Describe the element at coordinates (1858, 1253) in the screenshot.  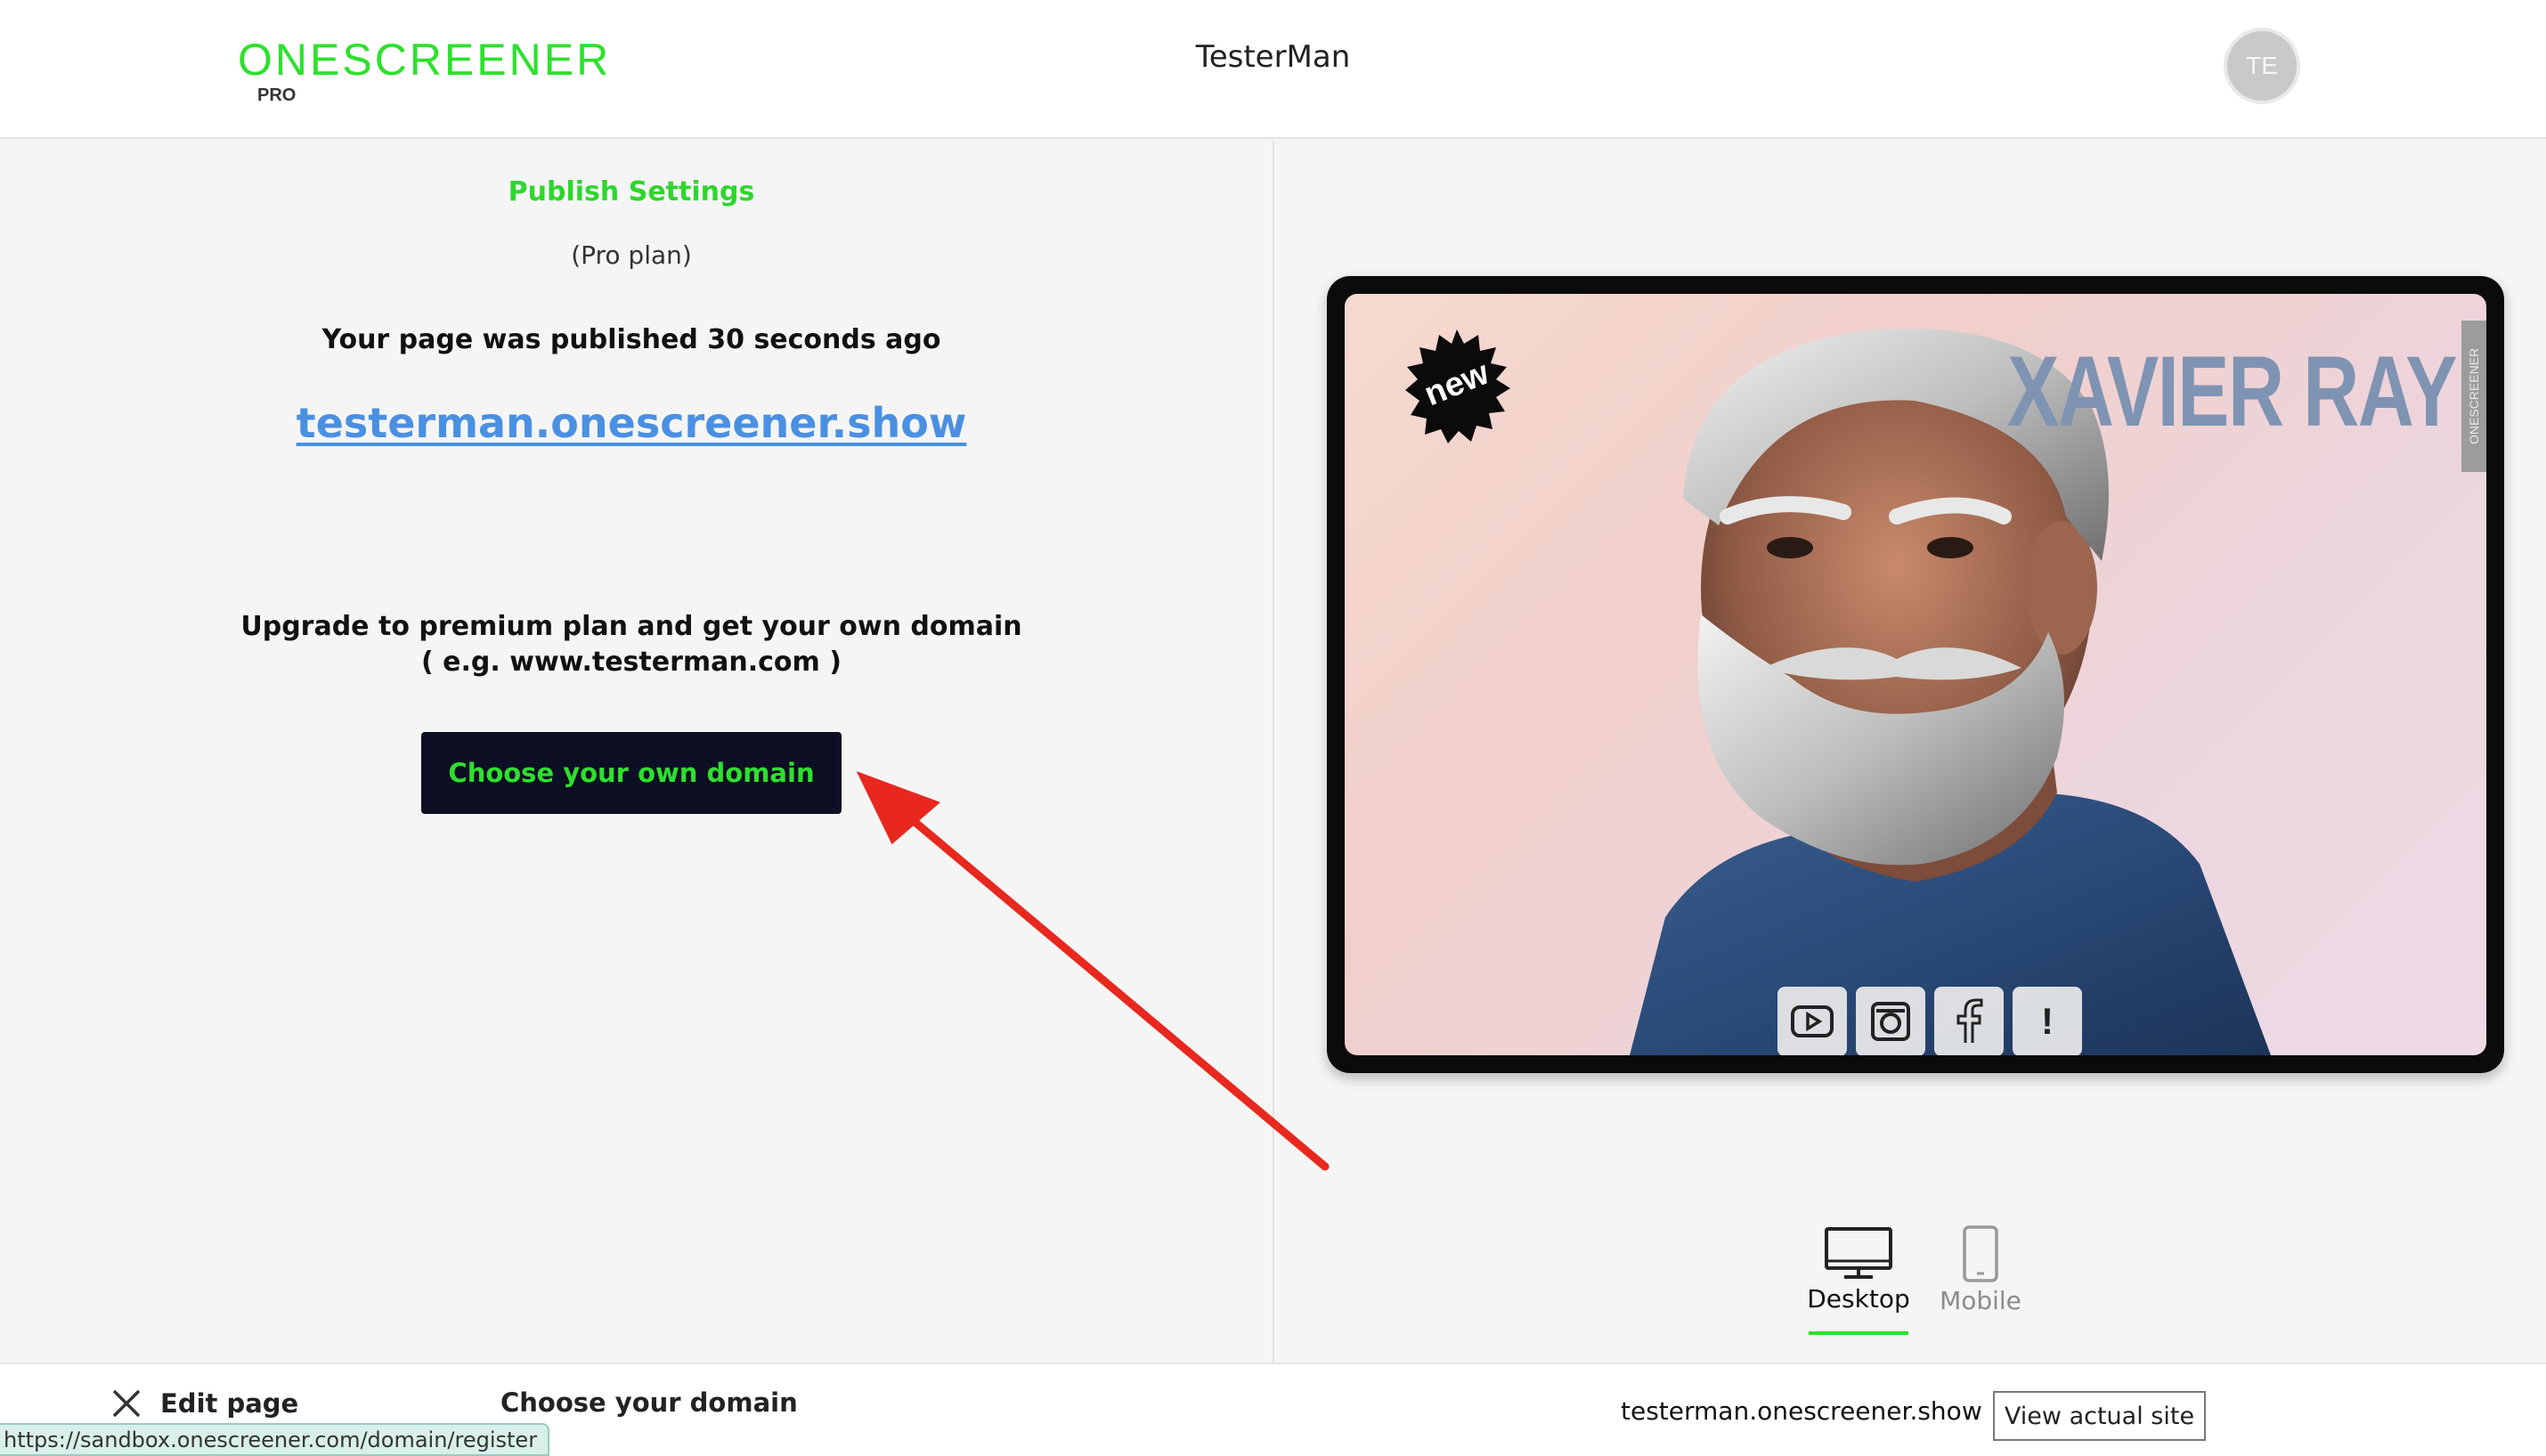
I see `desktop-monitor-icon` at that location.